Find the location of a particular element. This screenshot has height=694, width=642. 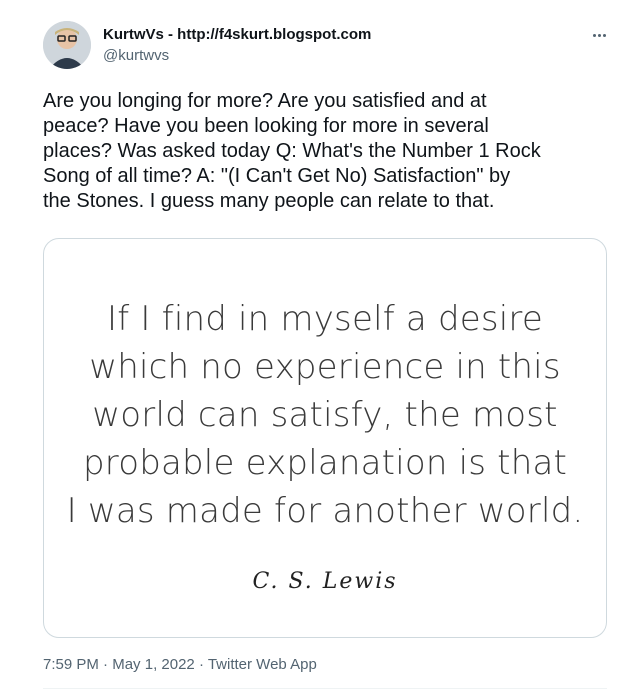

more-options-icon is located at coordinates (599, 35).